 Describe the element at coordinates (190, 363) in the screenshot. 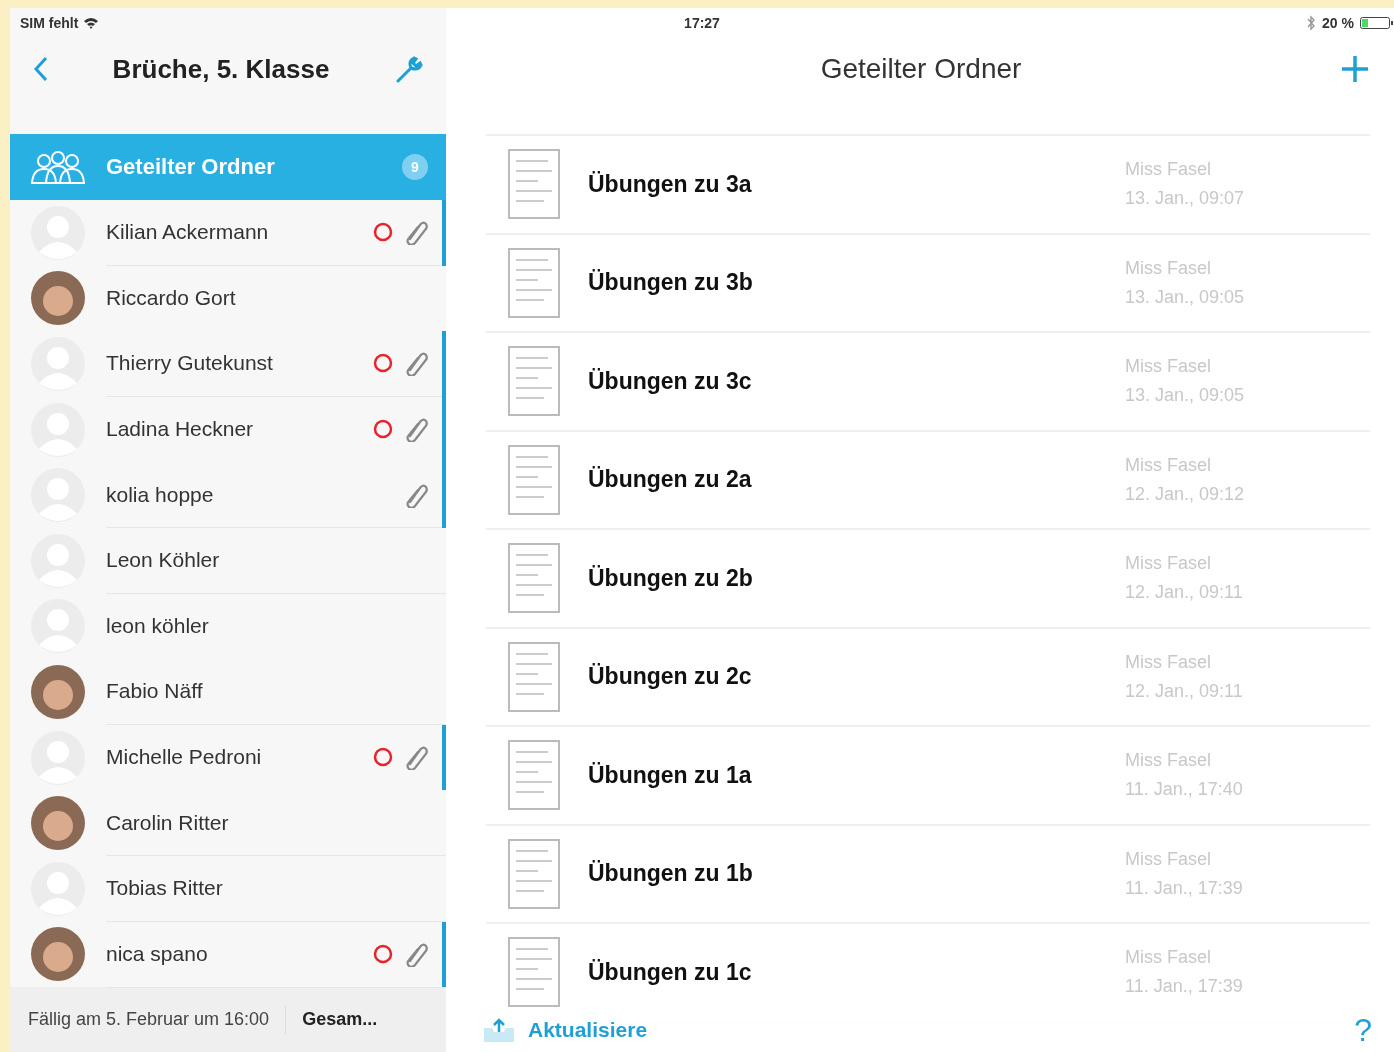

I see `student-name: Thierry Gutekunst` at that location.